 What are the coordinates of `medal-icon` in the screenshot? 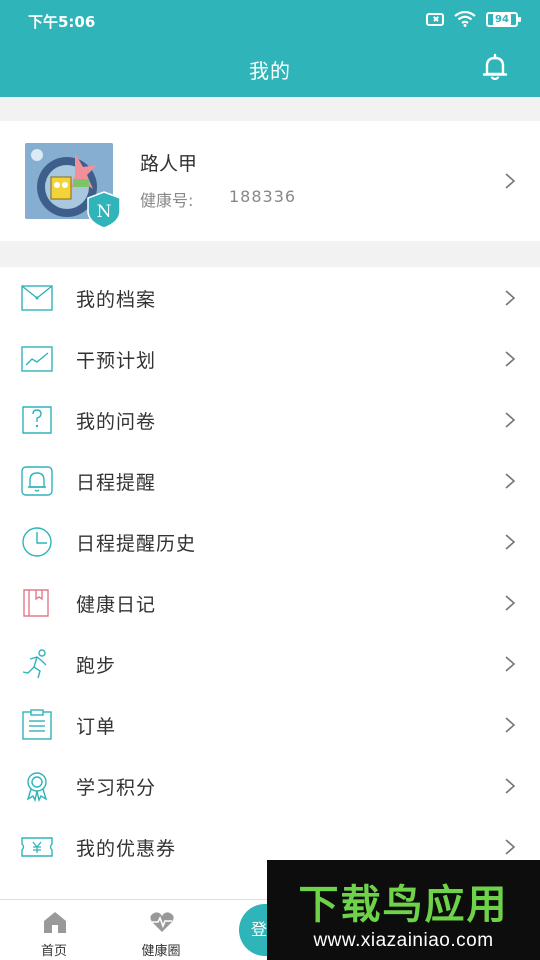 It's located at (37, 787).